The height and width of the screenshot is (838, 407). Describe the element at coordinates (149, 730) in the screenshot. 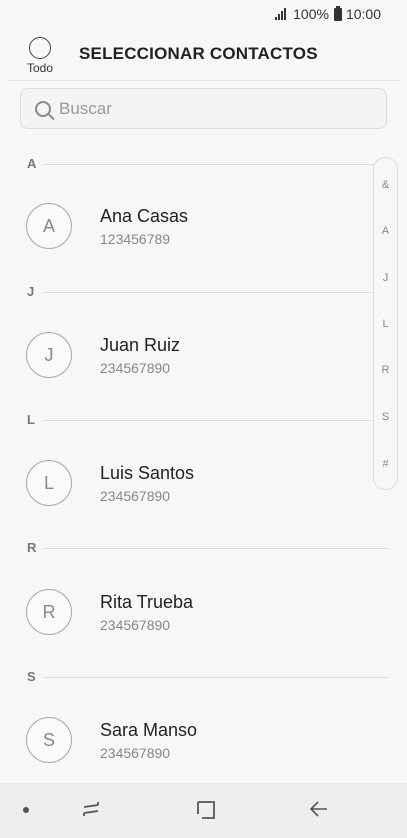

I see `contact-name: Sara Manso` at that location.